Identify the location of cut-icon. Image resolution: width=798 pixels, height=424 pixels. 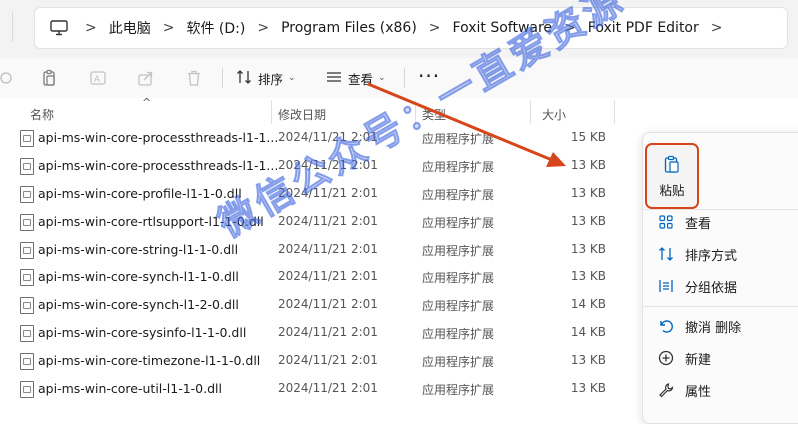
(9, 78).